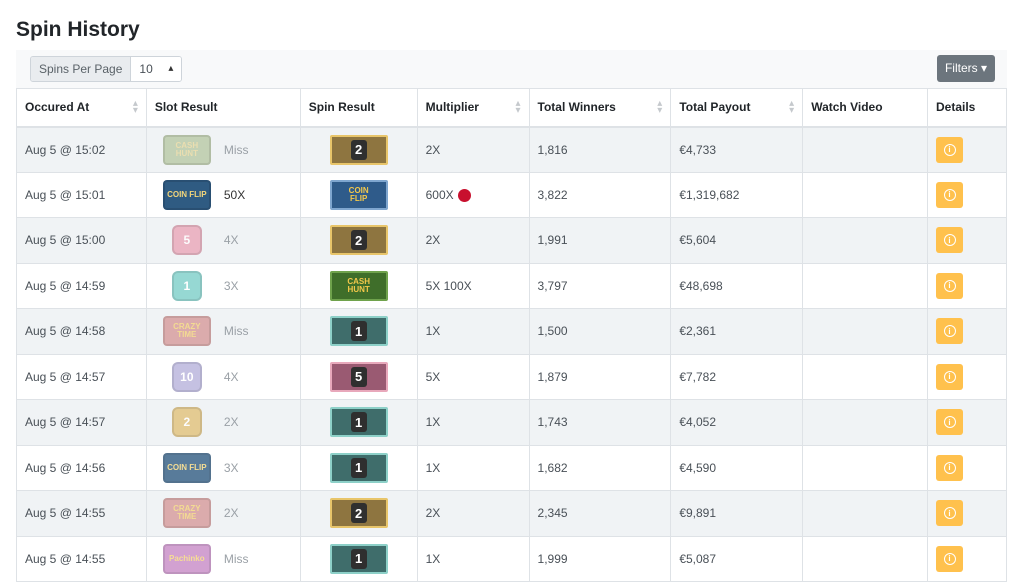 This screenshot has width=1024, height=588. I want to click on multiplier-value: 2X, so click(433, 513).